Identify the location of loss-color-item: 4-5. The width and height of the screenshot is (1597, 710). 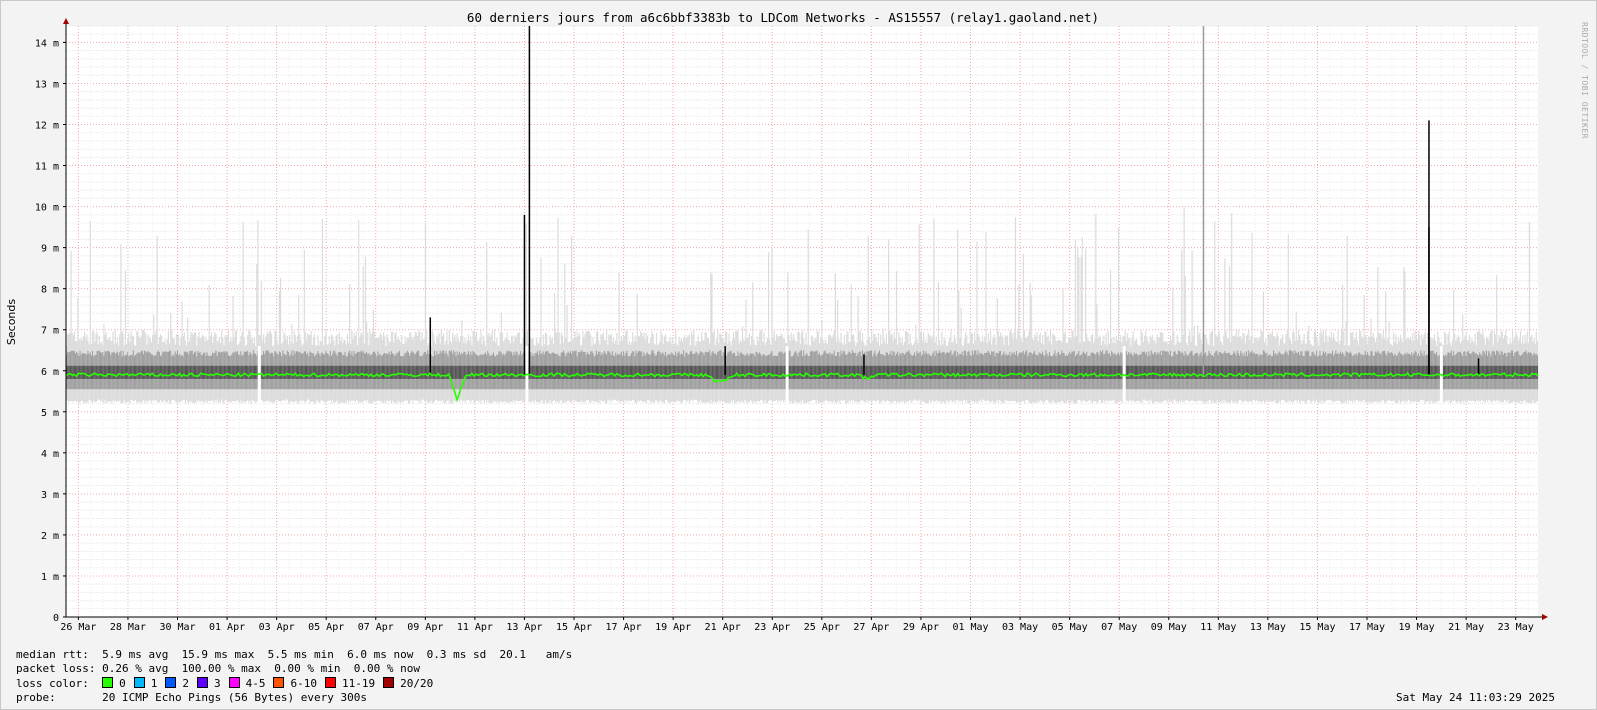
(247, 683).